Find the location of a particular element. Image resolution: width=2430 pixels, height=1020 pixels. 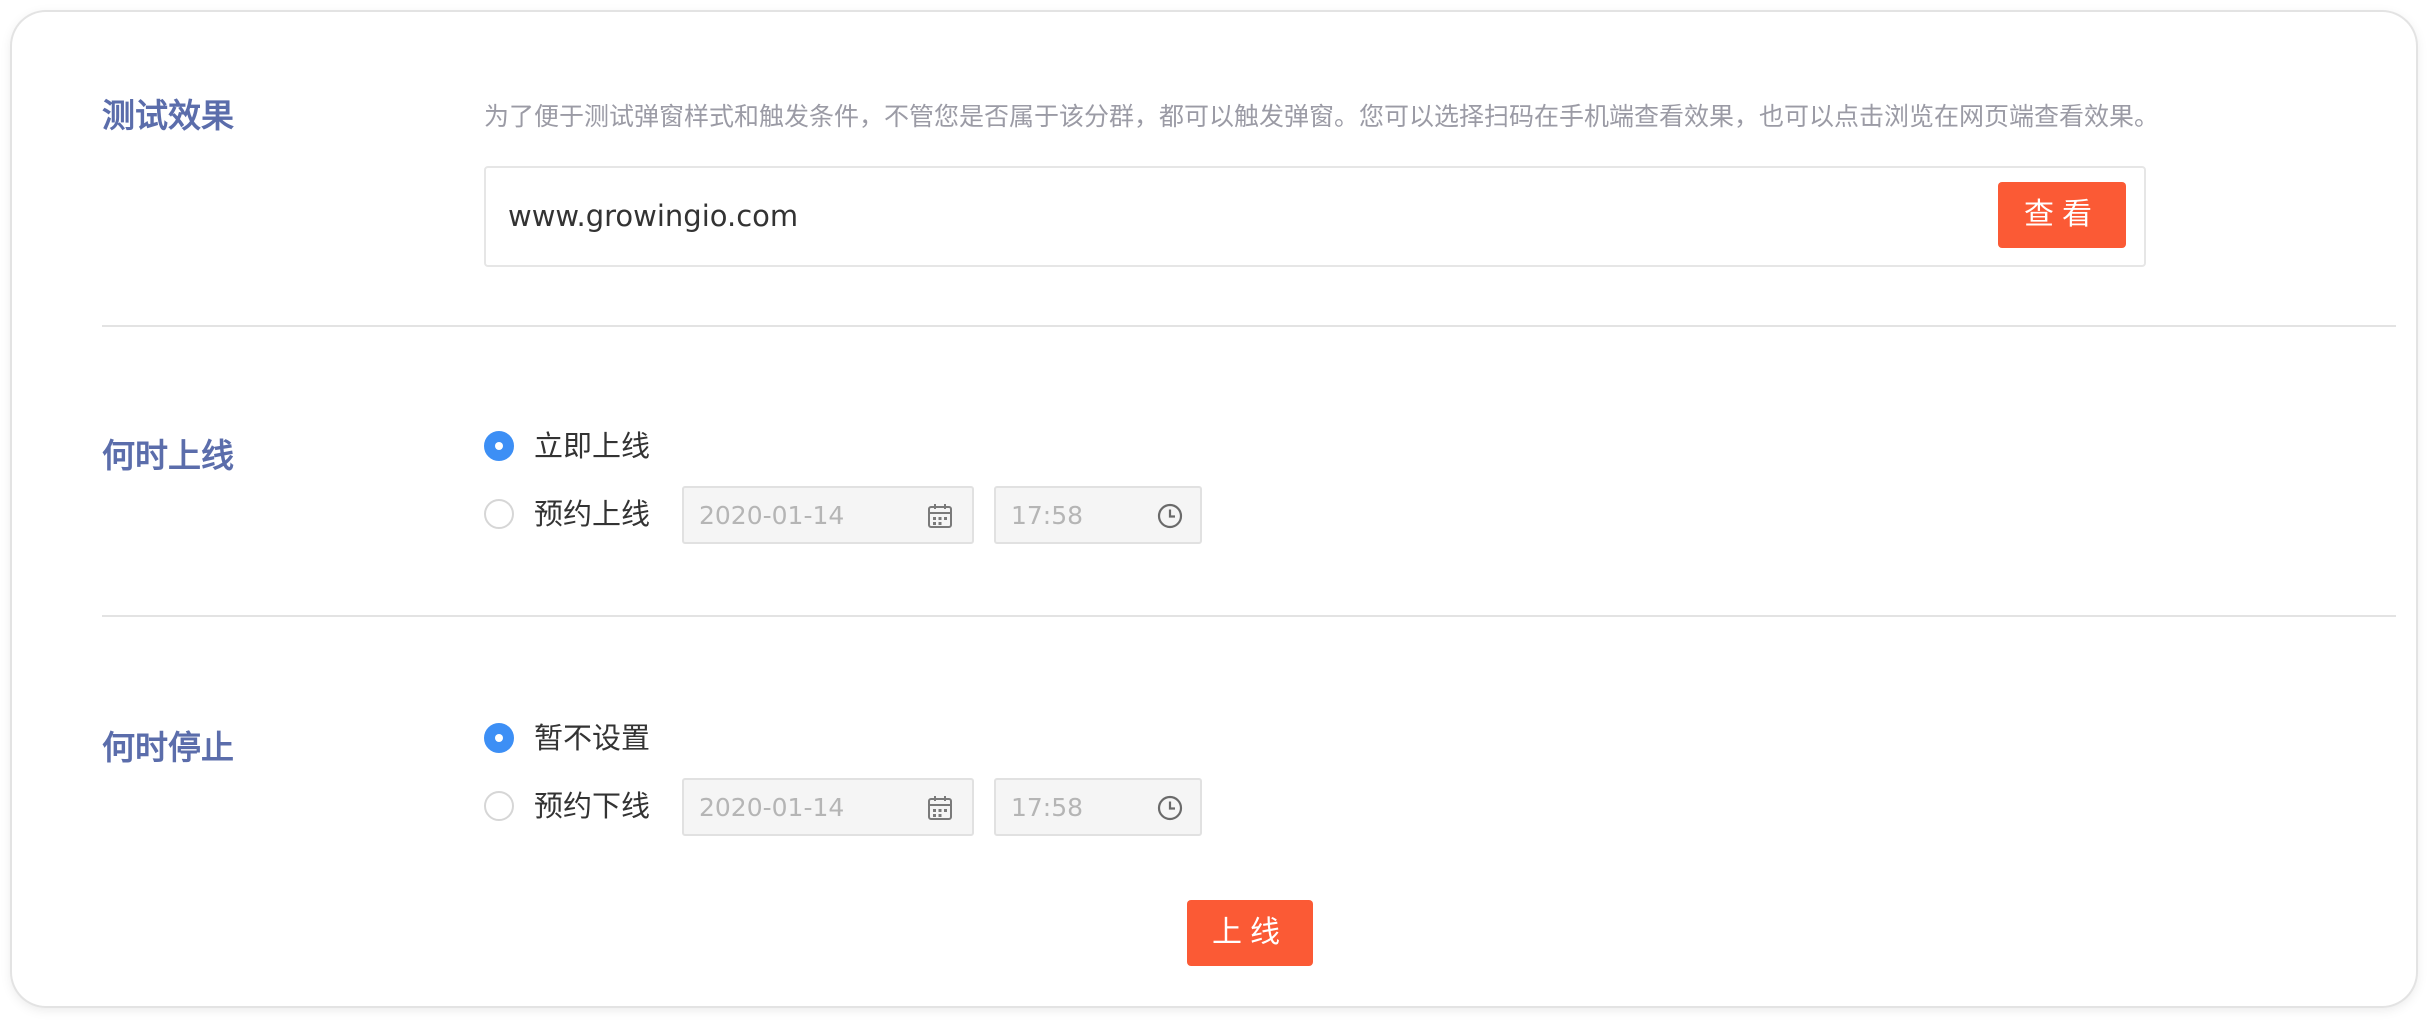

go-online-option-scheduled: 预约上线 is located at coordinates (567, 514).